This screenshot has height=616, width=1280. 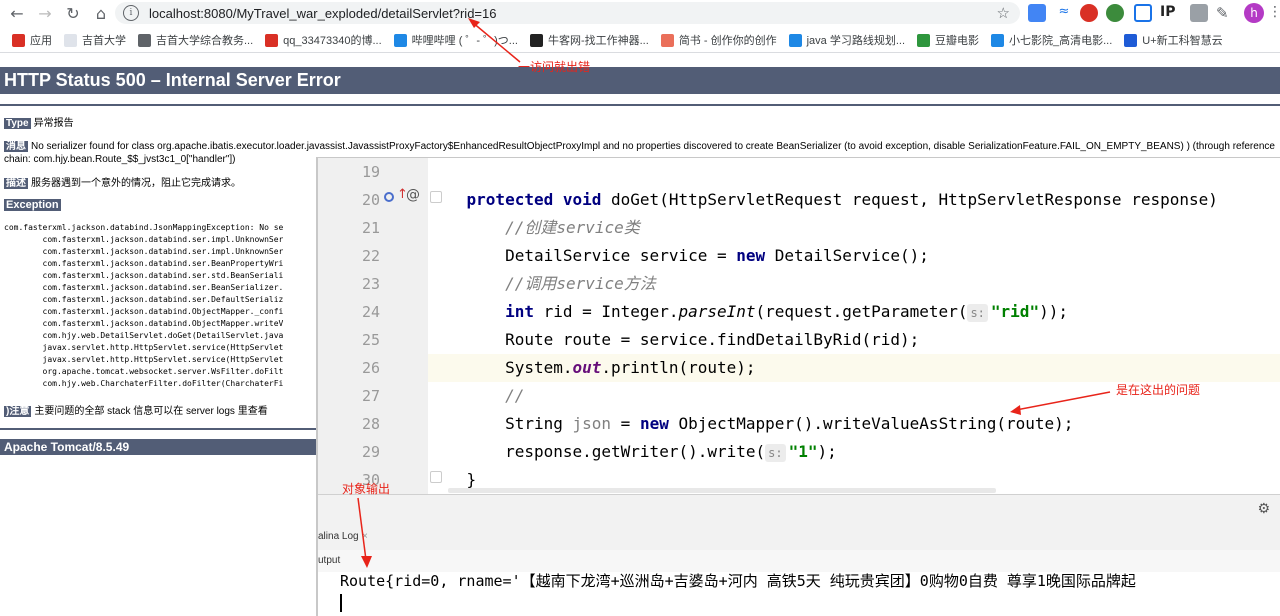 What do you see at coordinates (151, 411) in the screenshot?
I see `note-value: 主要问题的全部 stack 信息可以在 server logs 里查看` at bounding box center [151, 411].